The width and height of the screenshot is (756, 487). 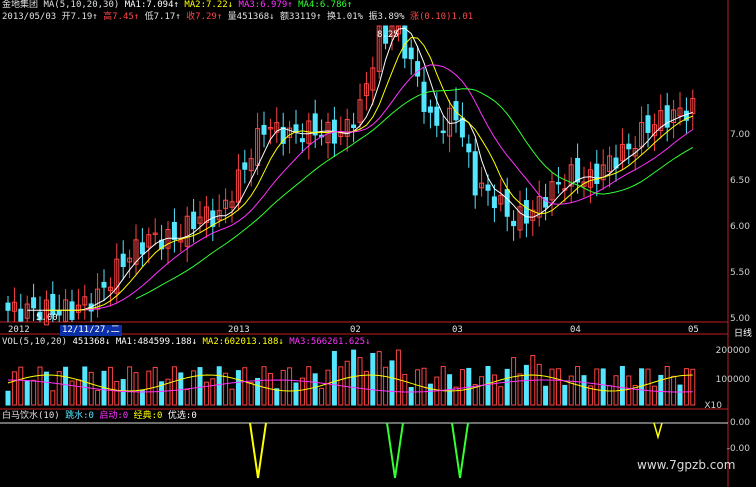 I want to click on indicator-youxuan: 优选:0, so click(x=182, y=416).